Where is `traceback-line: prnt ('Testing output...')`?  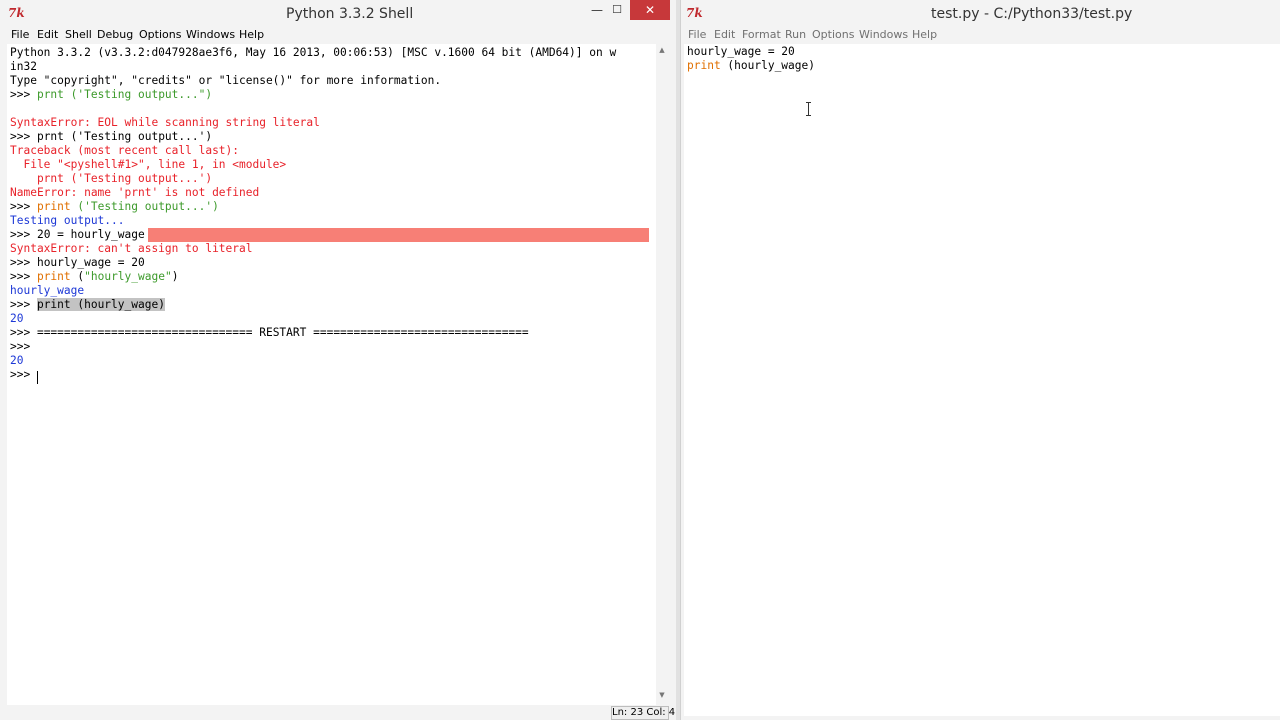 traceback-line: prnt ('Testing output...') is located at coordinates (111, 178).